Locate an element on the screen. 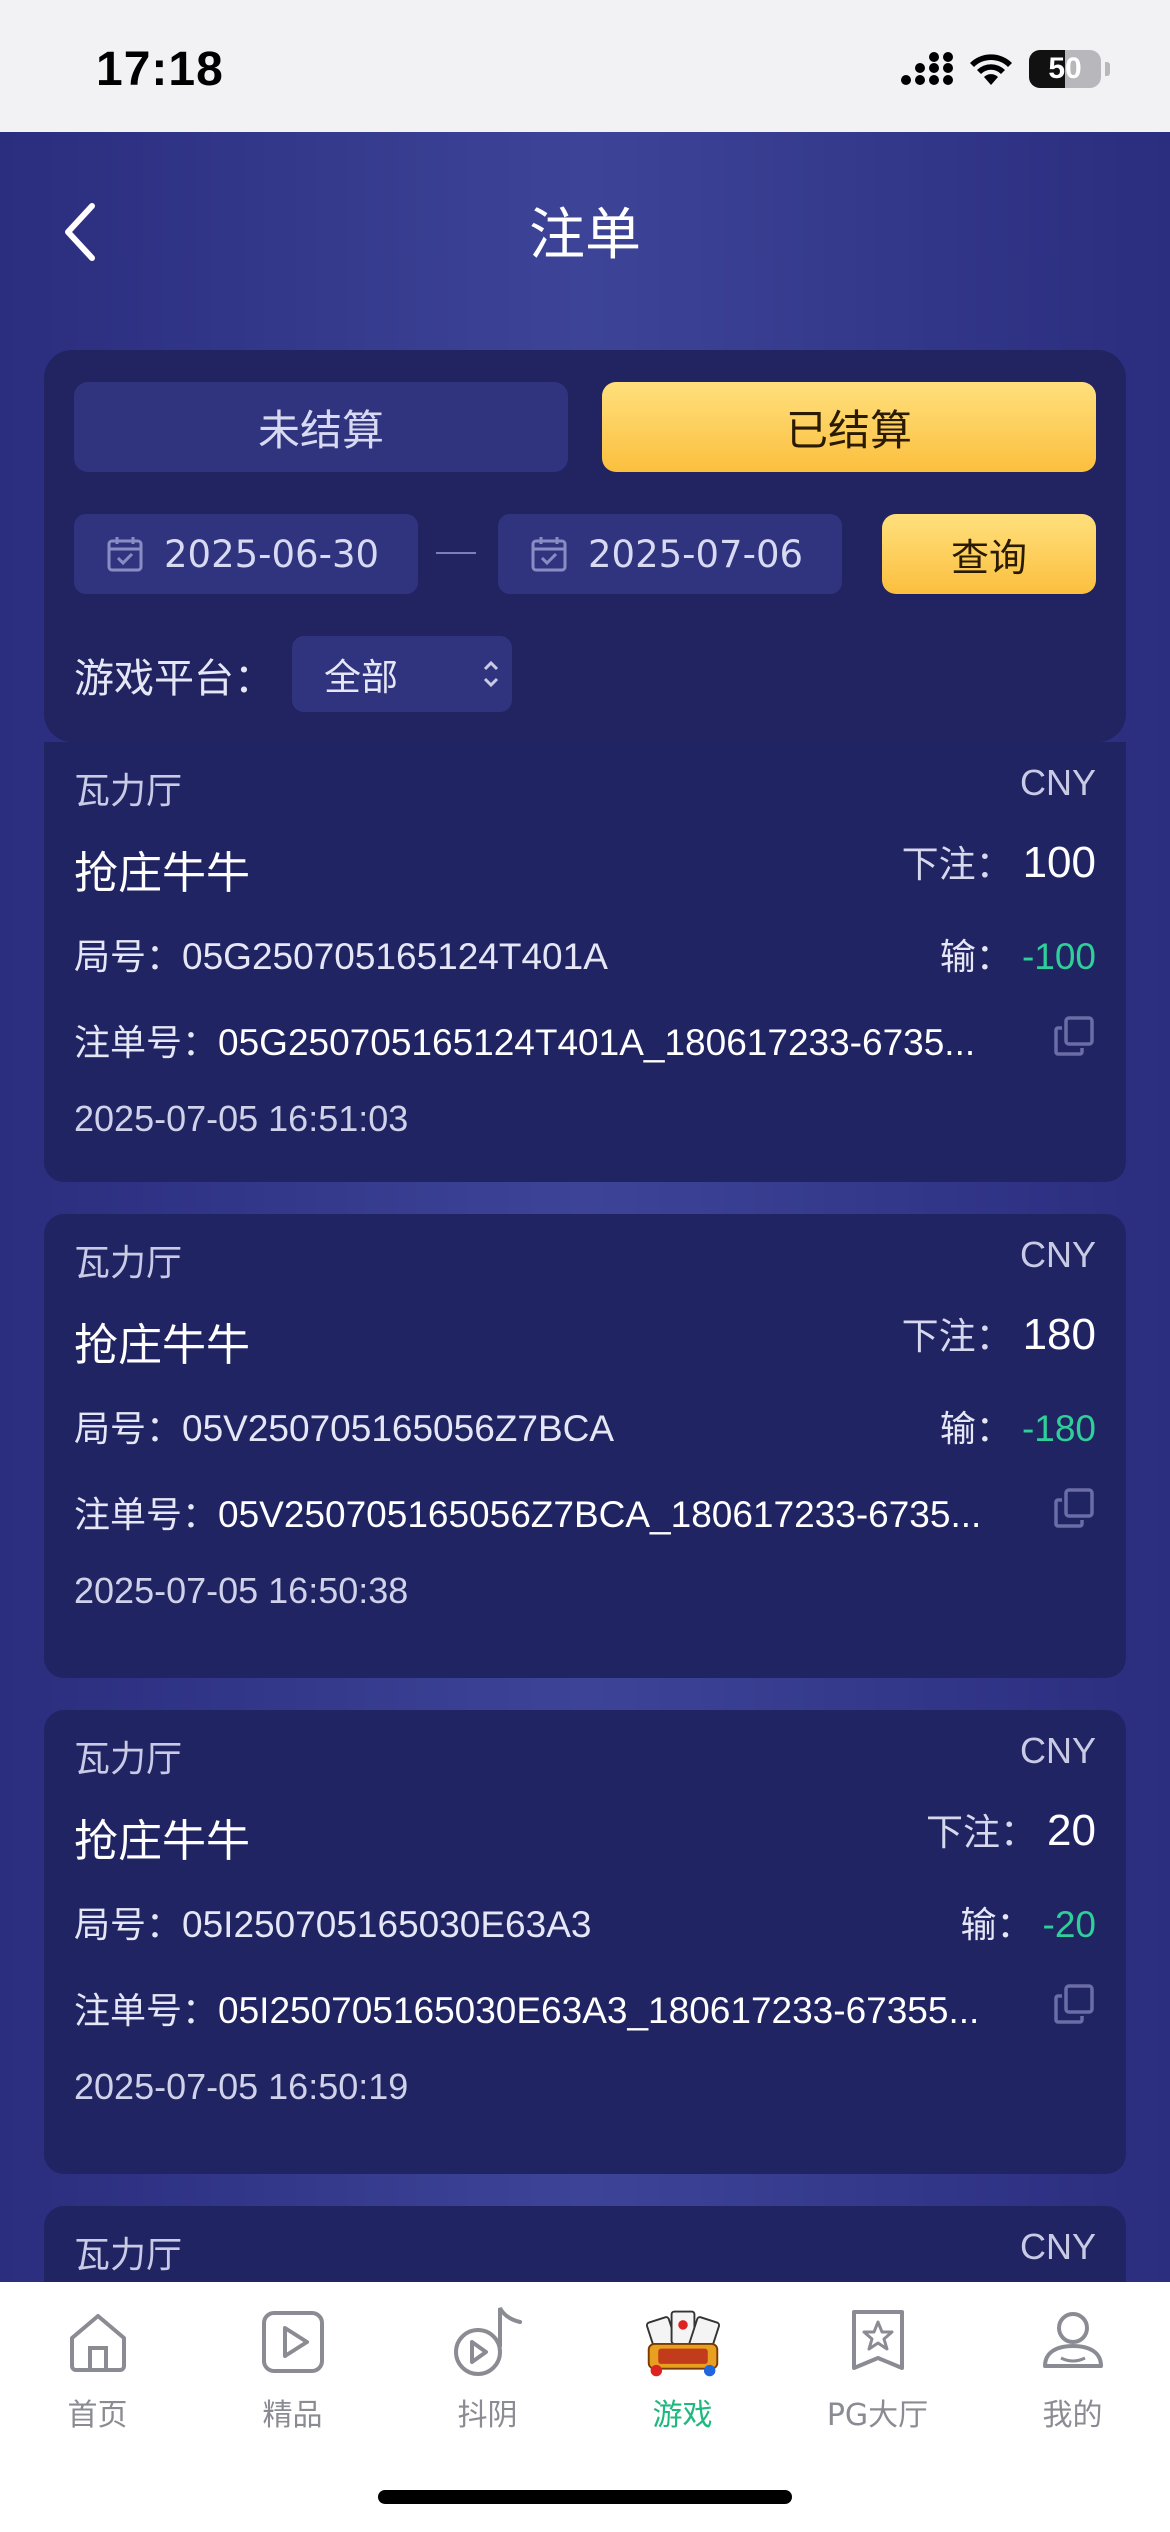  bet-amount: 下注： 100 is located at coordinates (999, 861).